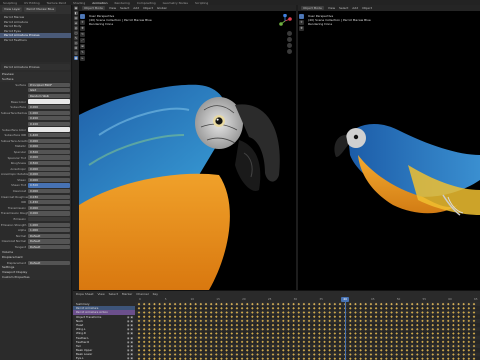 The image size is (480, 360). I want to click on material-icon: ●, so click(76, 58).